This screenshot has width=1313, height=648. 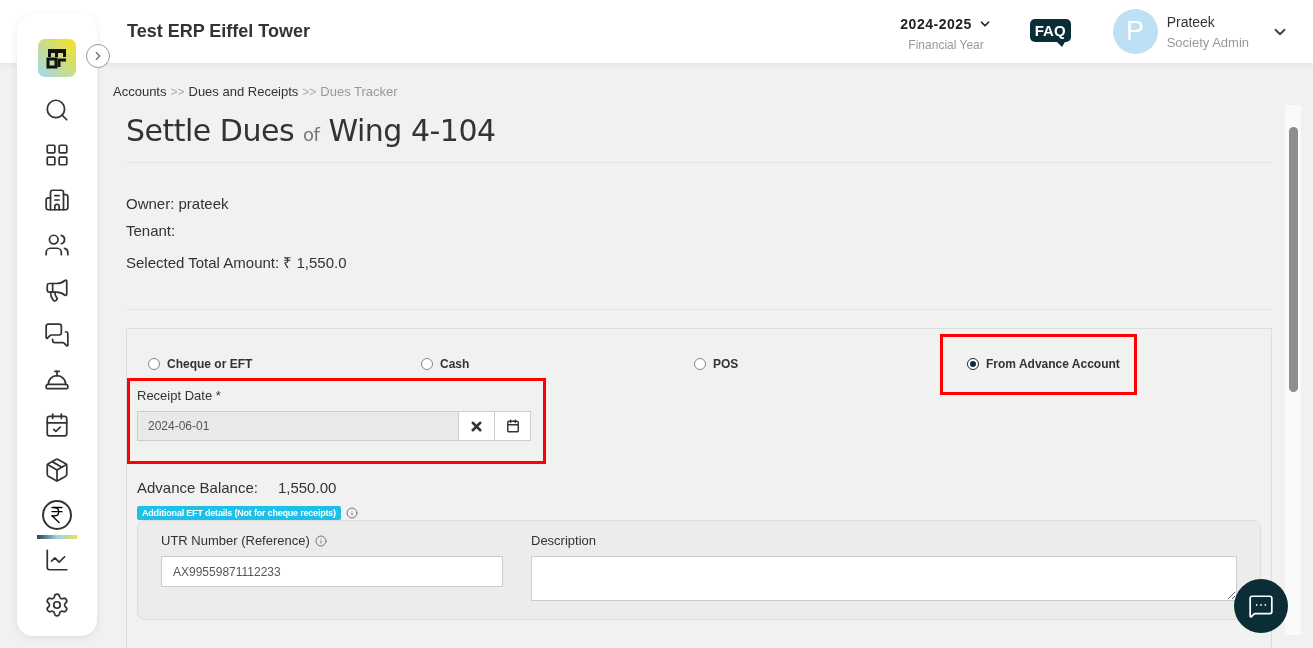 What do you see at coordinates (140, 91) in the screenshot?
I see `breadcrumb-link: Accounts` at bounding box center [140, 91].